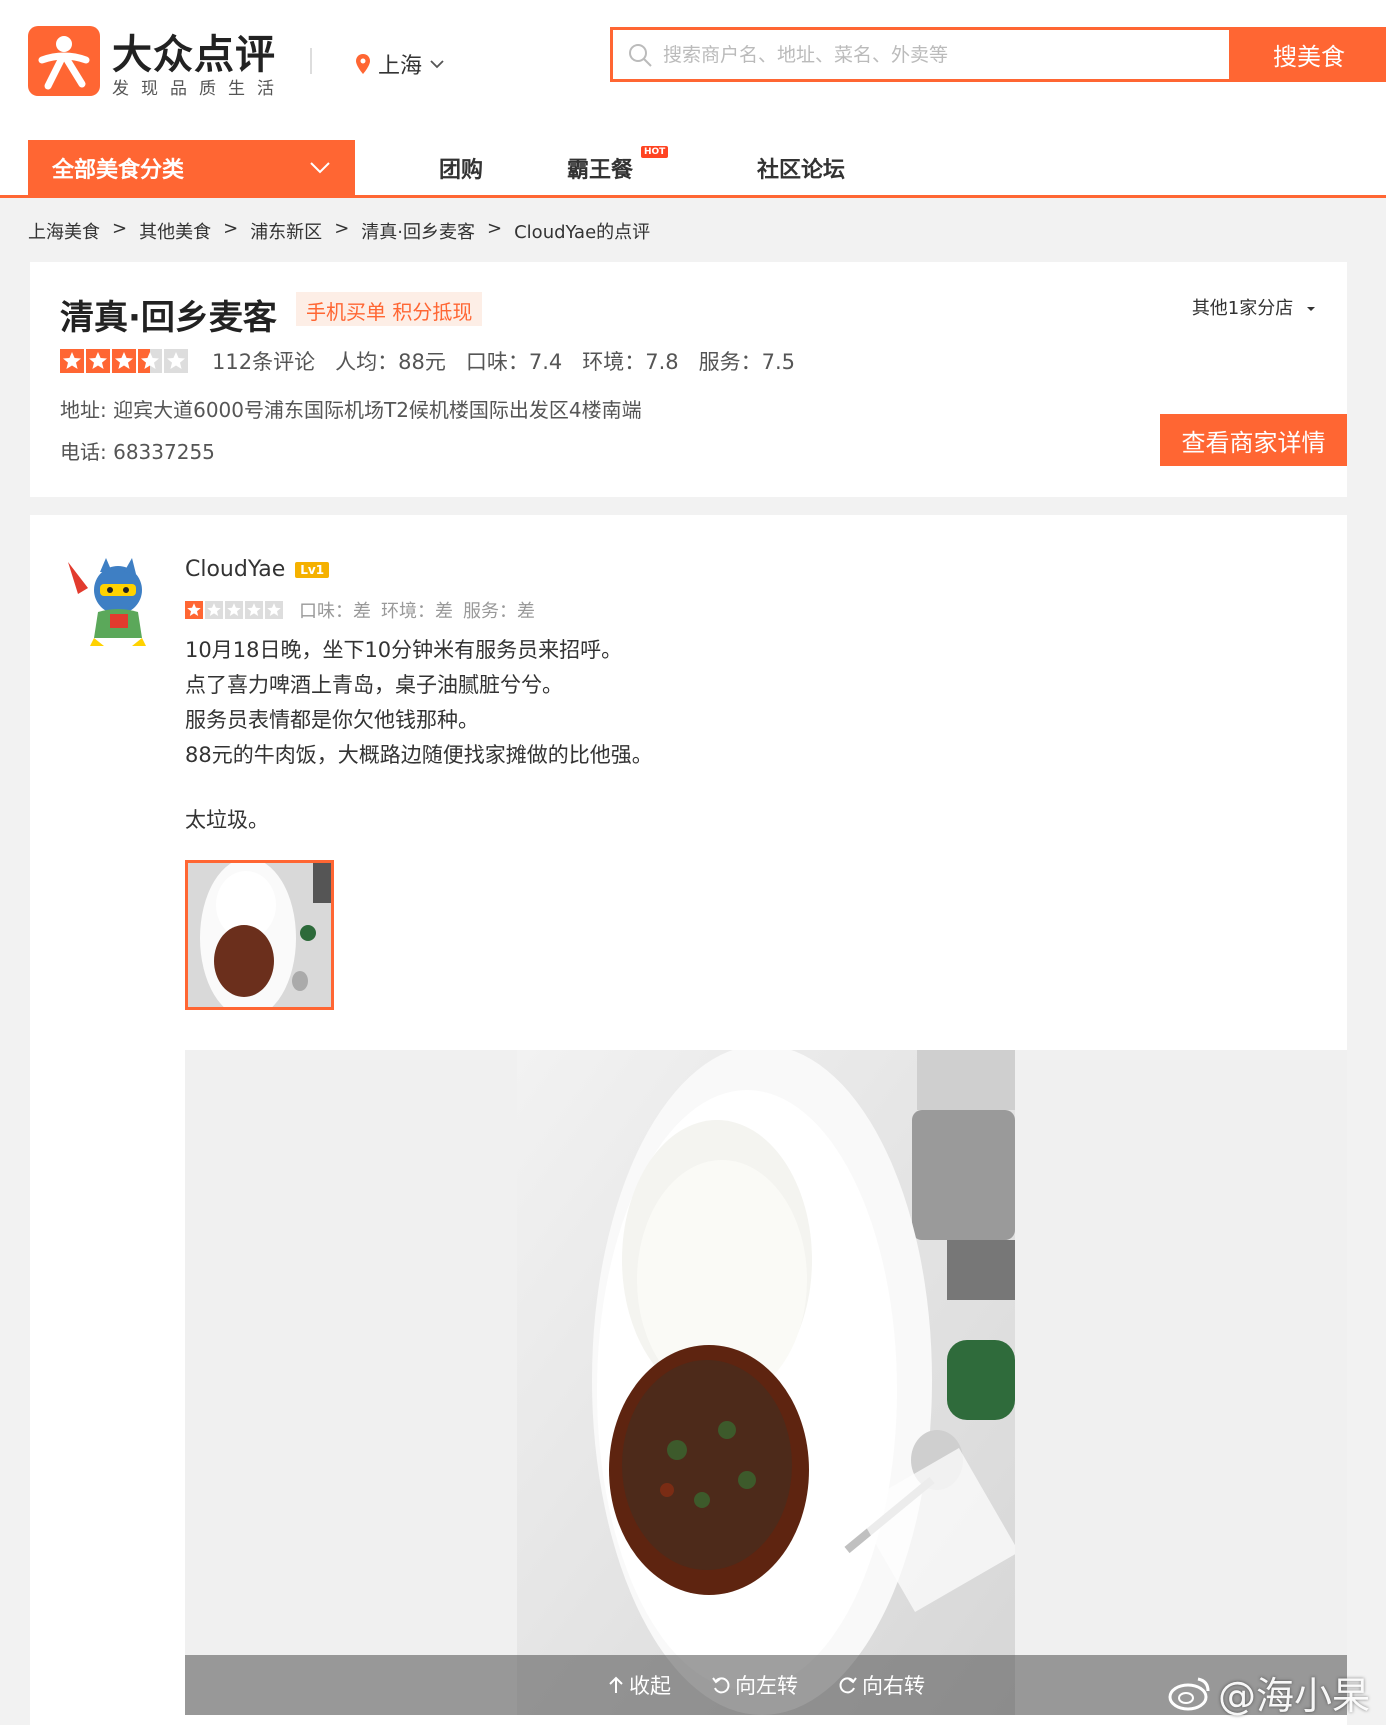  What do you see at coordinates (64, 61) in the screenshot?
I see `dianping-logo` at bounding box center [64, 61].